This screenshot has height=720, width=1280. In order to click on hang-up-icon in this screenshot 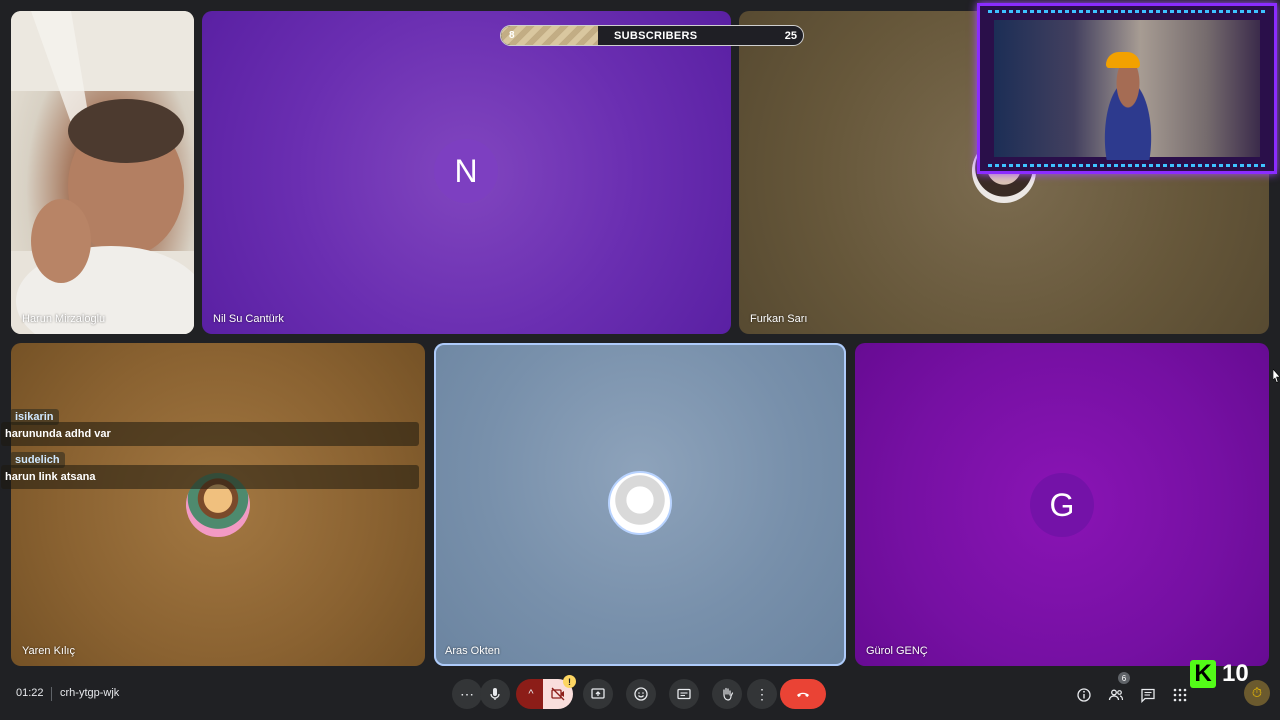, I will do `click(803, 694)`.